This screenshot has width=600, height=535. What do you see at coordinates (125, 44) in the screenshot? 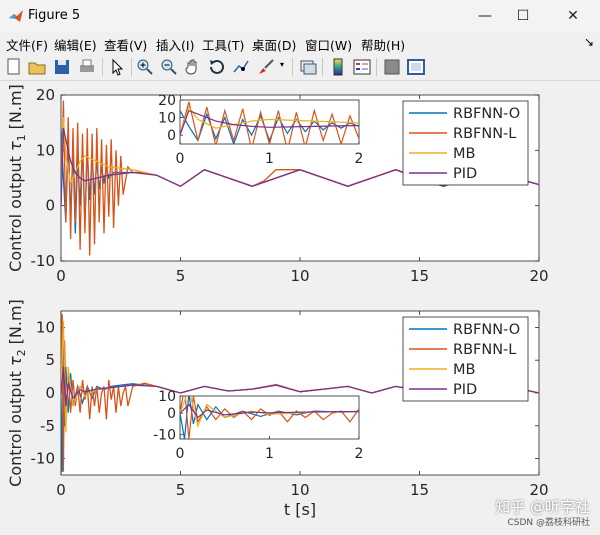
I see `menu-view: 查看(V)` at bounding box center [125, 44].